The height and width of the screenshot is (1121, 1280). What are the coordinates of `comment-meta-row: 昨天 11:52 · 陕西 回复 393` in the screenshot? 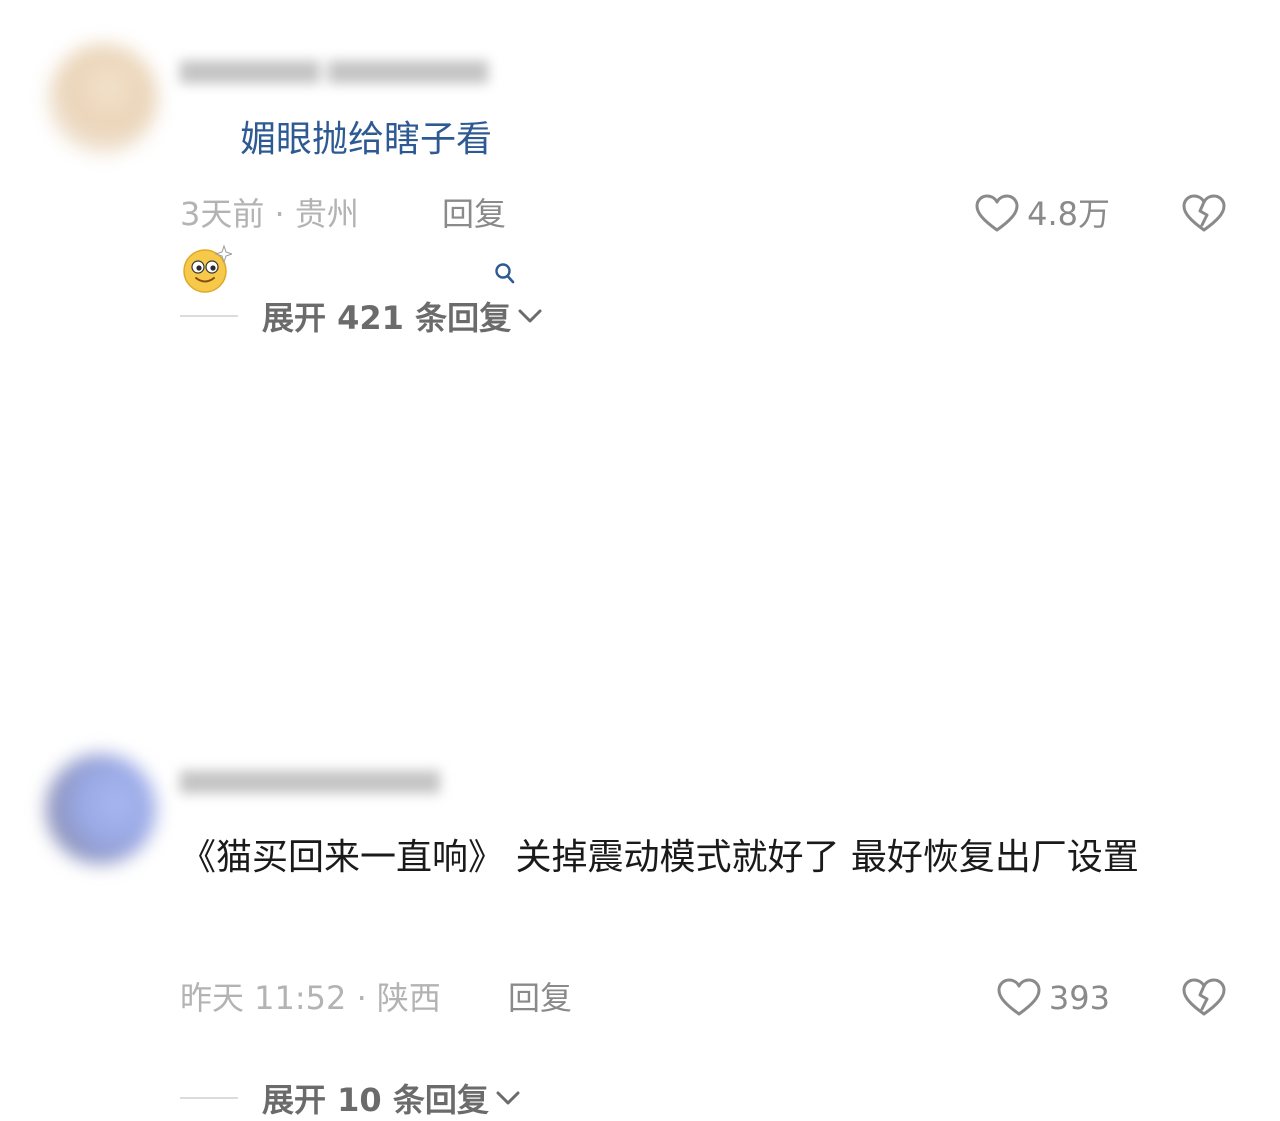 It's located at (710, 998).